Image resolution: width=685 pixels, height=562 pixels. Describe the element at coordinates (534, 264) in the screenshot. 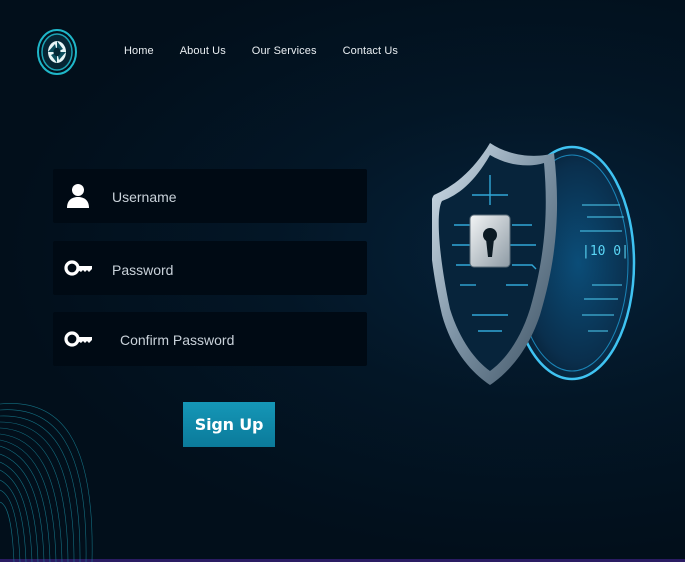

I see `shield-lock-icon: |10 0|` at that location.